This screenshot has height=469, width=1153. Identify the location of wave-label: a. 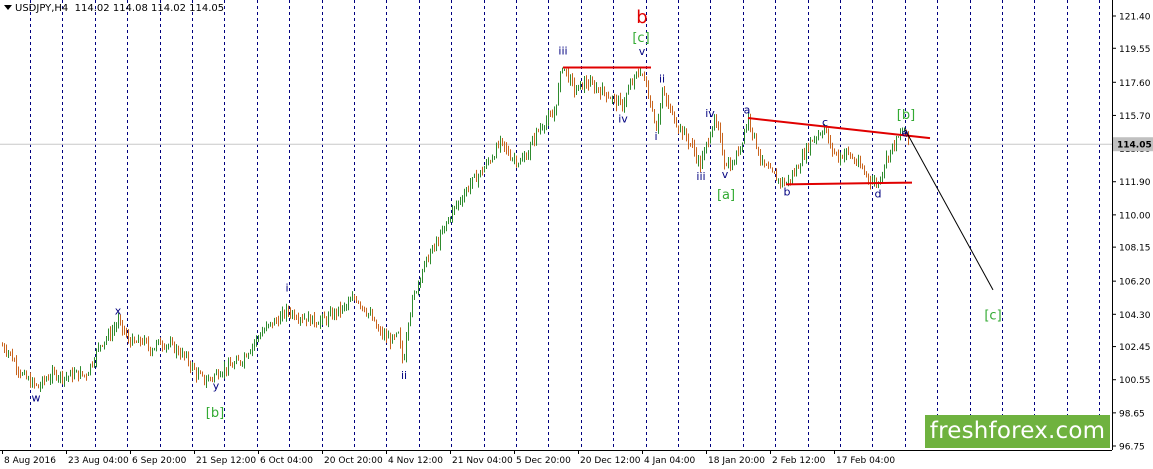
(747, 110).